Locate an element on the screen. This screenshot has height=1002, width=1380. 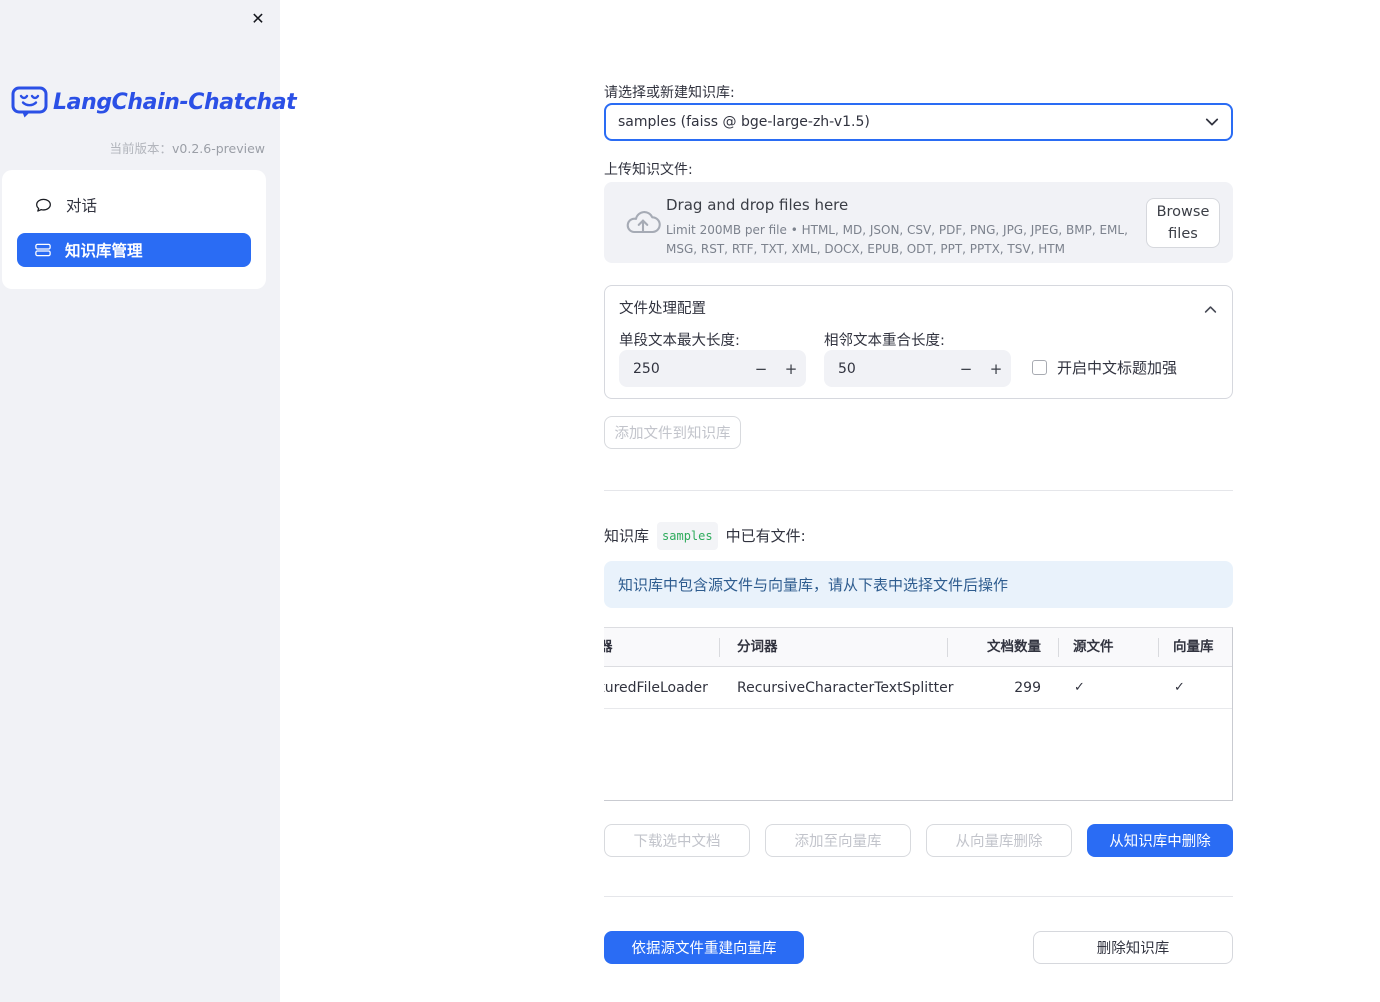
kb-list-icon is located at coordinates (43, 250).